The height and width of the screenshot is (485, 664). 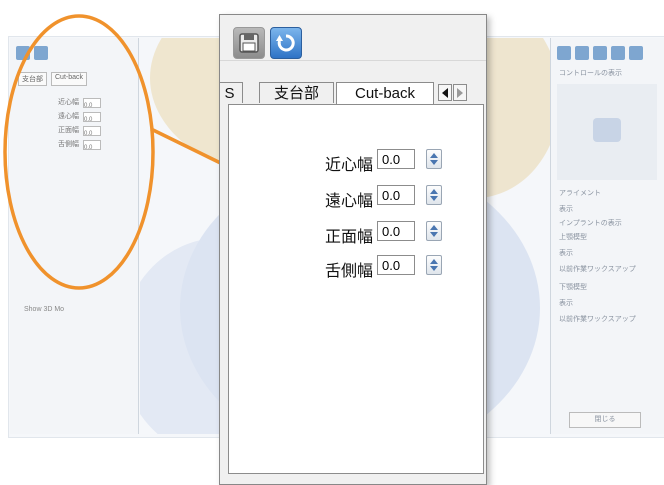 What do you see at coordinates (348, 165) in the screenshot?
I see `field-label: 近心幅` at bounding box center [348, 165].